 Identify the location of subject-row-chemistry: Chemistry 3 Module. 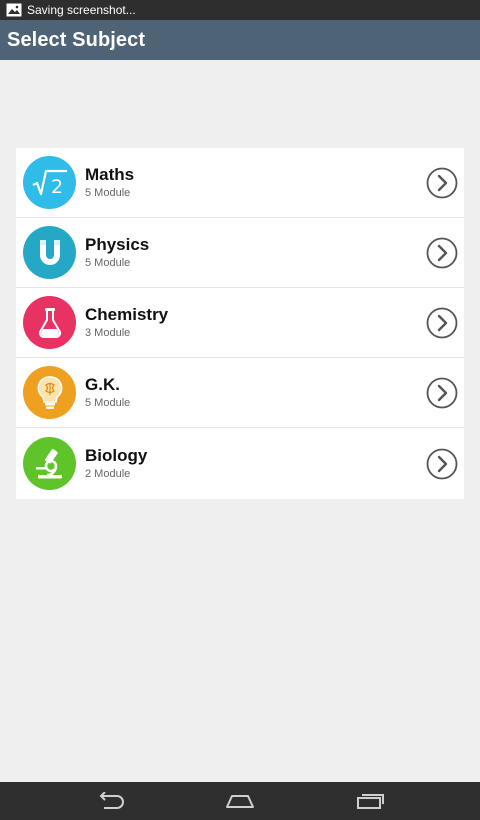
(240, 323).